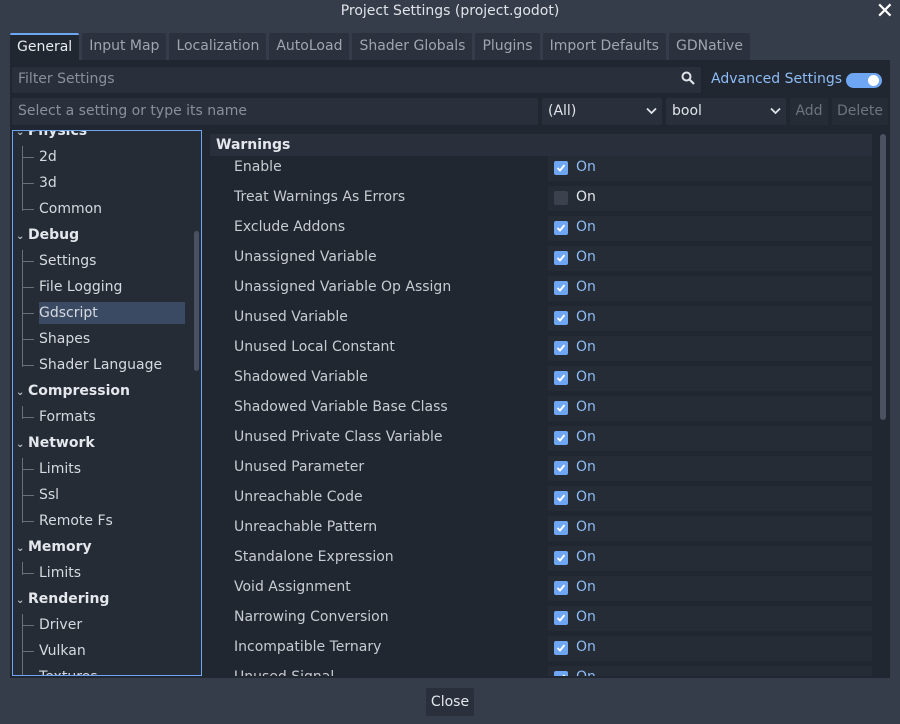 This screenshot has width=900, height=724. What do you see at coordinates (67, 417) in the screenshot?
I see `tree-item: Formats` at bounding box center [67, 417].